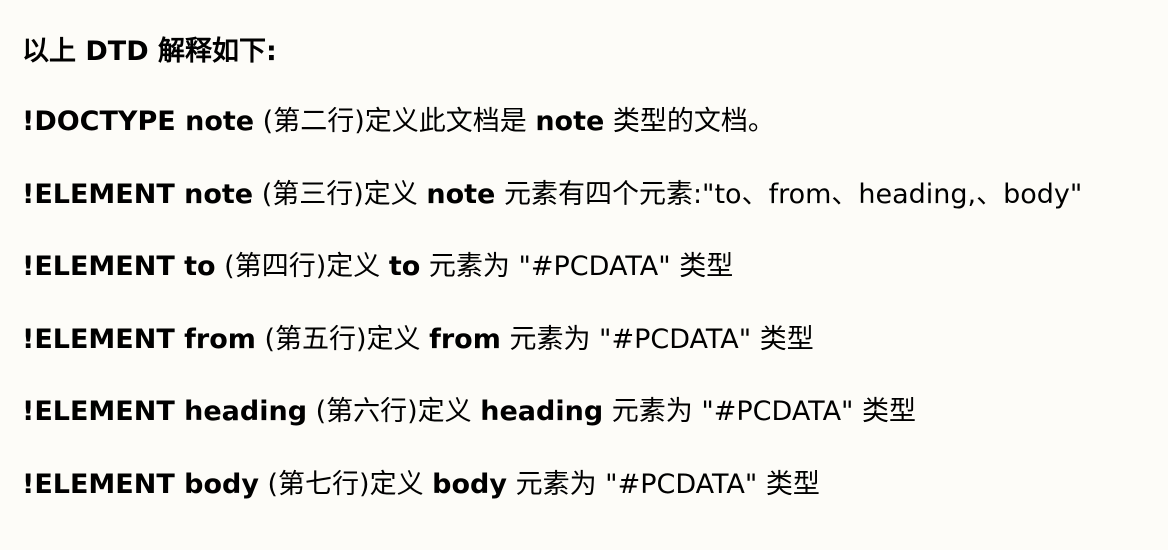  Describe the element at coordinates (542, 411) in the screenshot. I see `element-name: heading` at that location.